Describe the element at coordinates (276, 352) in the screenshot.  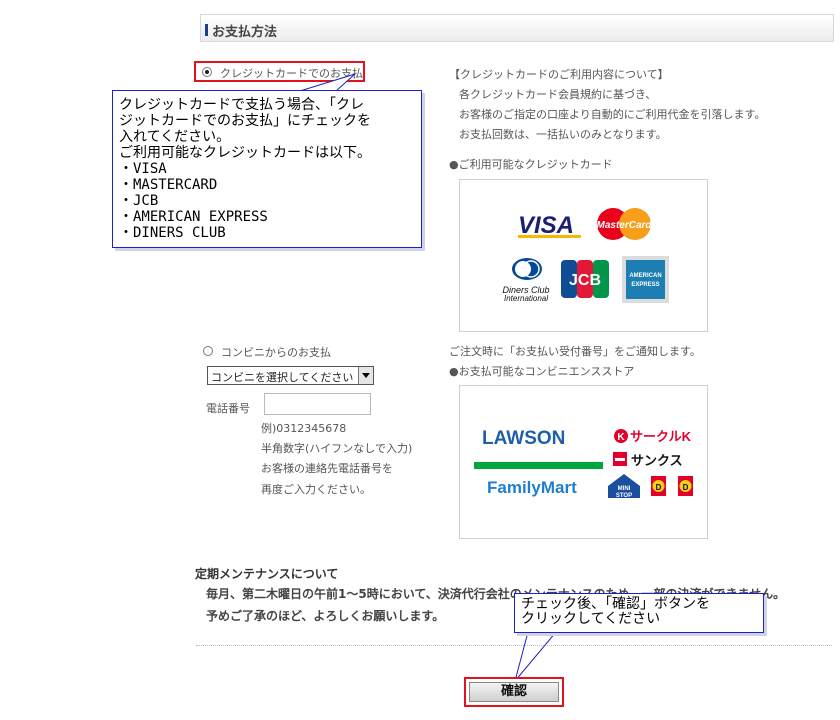
I see `convenience-label: コンビニからのお支払` at that location.